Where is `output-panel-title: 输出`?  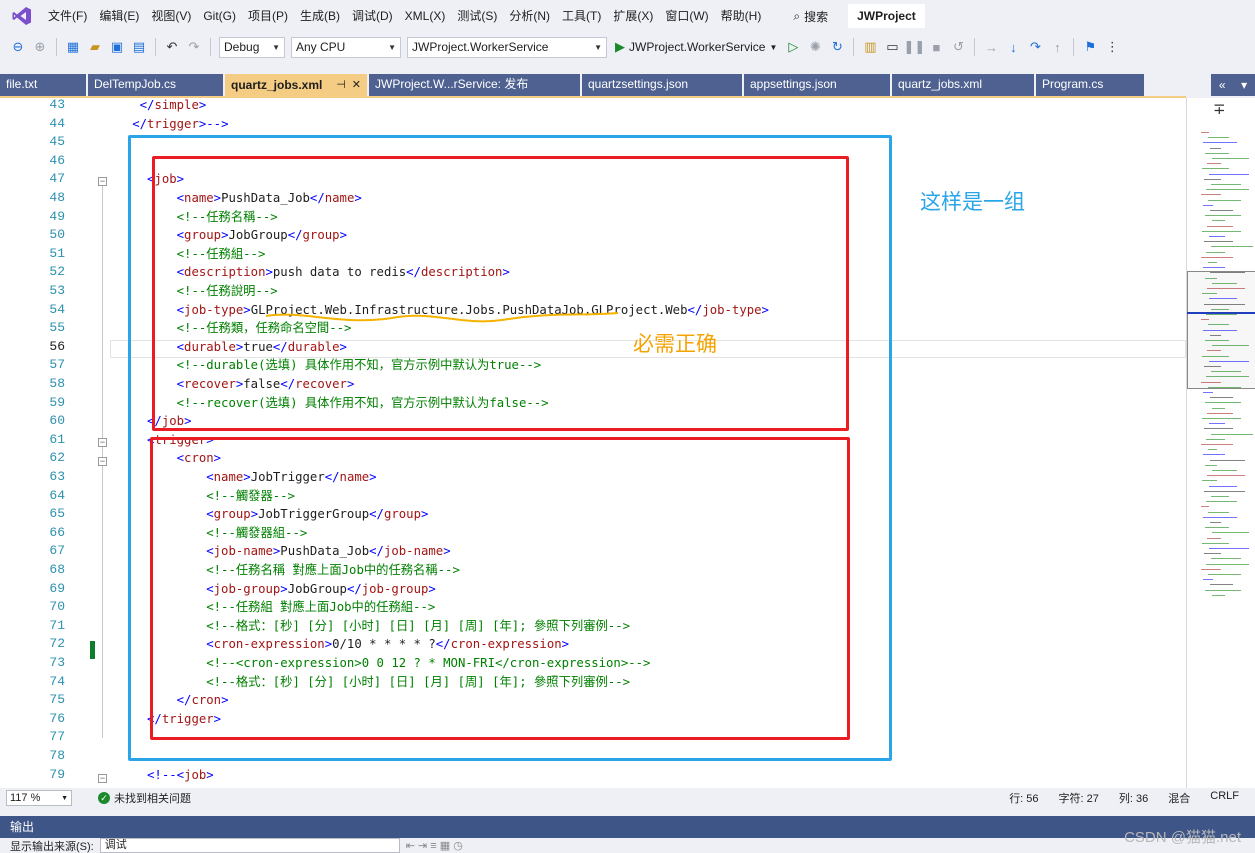
output-panel-title: 输出 is located at coordinates (627, 827).